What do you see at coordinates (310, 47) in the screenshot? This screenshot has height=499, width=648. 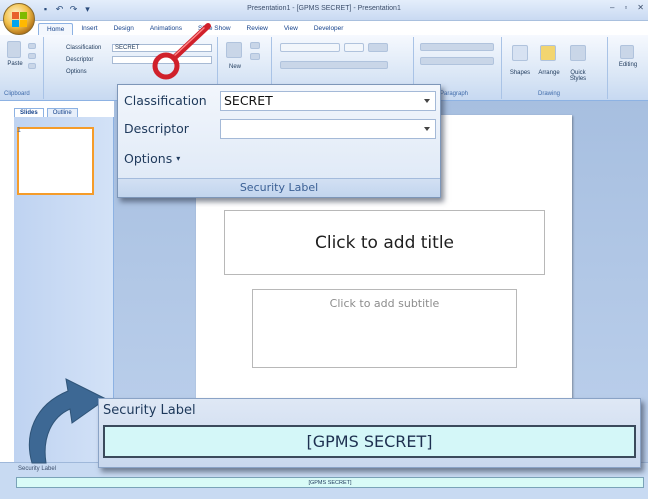 I see `font-name-combo` at bounding box center [310, 47].